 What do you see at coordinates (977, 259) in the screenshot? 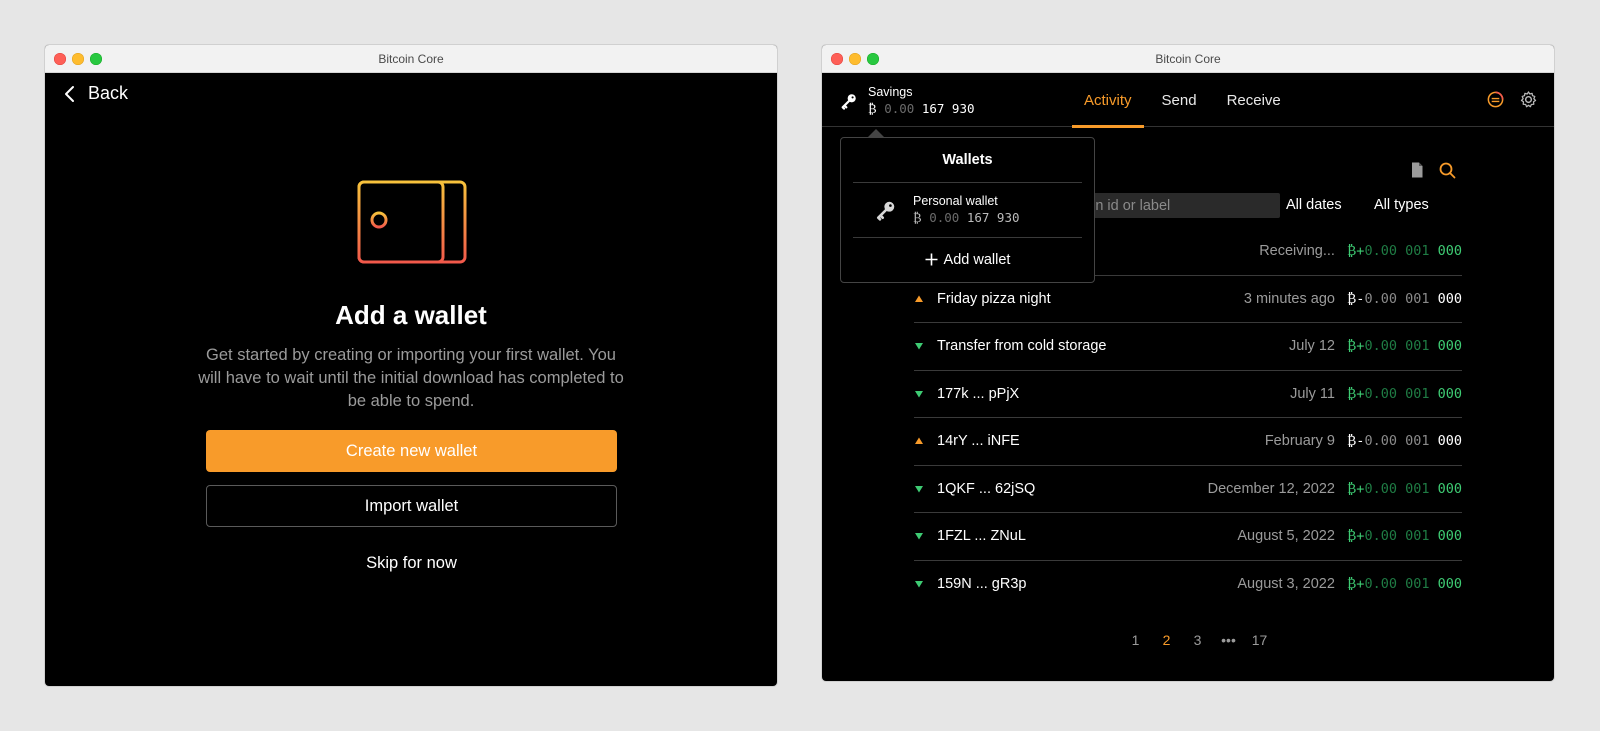
I see `add-wallet-label: Add wallet` at bounding box center [977, 259].